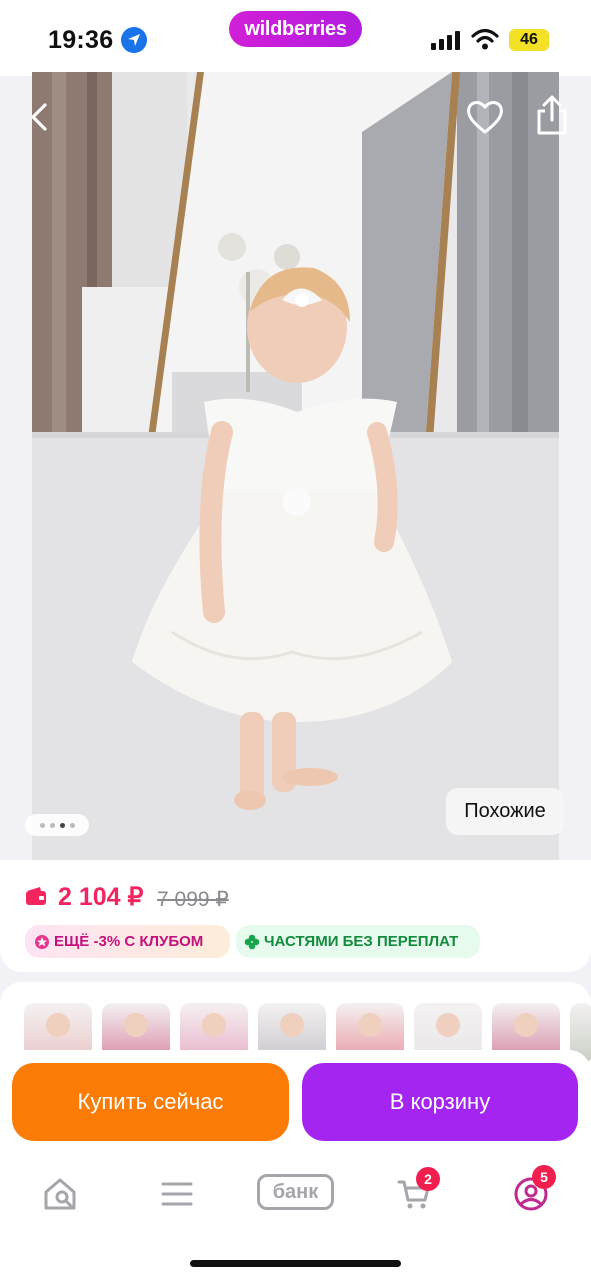 This screenshot has height=1280, width=591. I want to click on profile-count-badge: 5, so click(544, 1177).